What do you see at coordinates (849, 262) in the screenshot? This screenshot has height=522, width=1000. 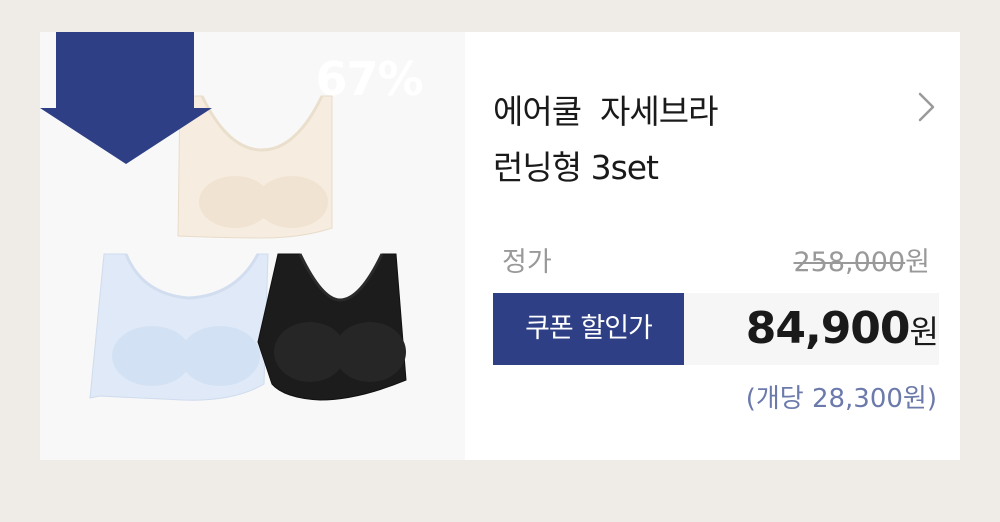 I see `list-price-value: 258,000` at bounding box center [849, 262].